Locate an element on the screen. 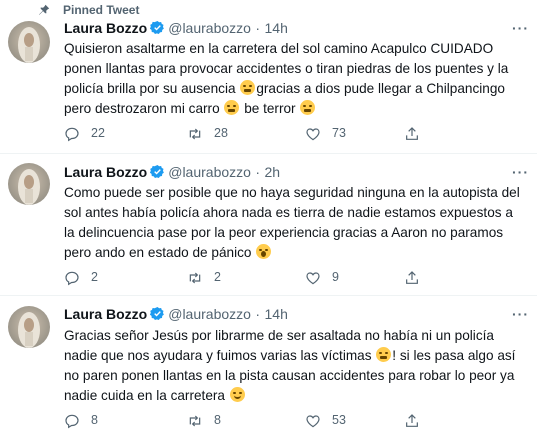 The image size is (537, 437). tweet-text-span: pero destrozaron mi carro is located at coordinates (144, 108).